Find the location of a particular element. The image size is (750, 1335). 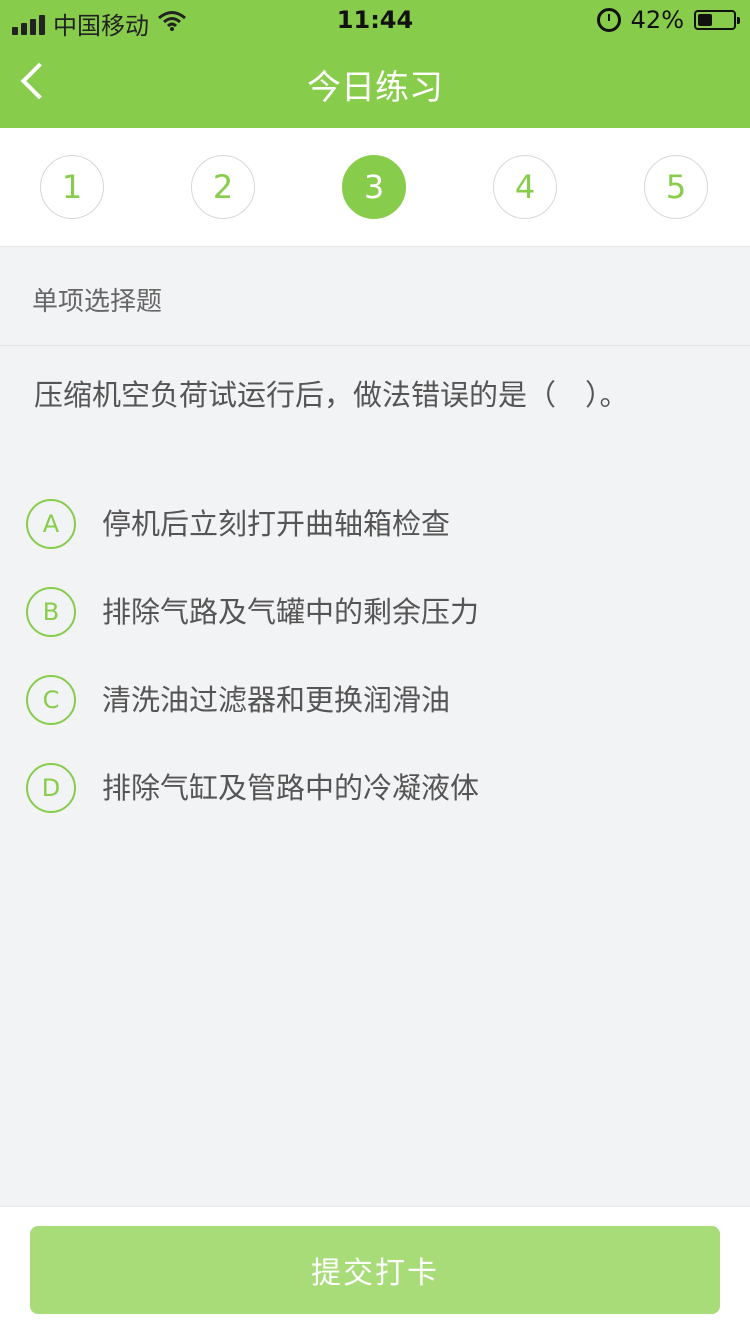

question-number-5: 5 is located at coordinates (676, 187).